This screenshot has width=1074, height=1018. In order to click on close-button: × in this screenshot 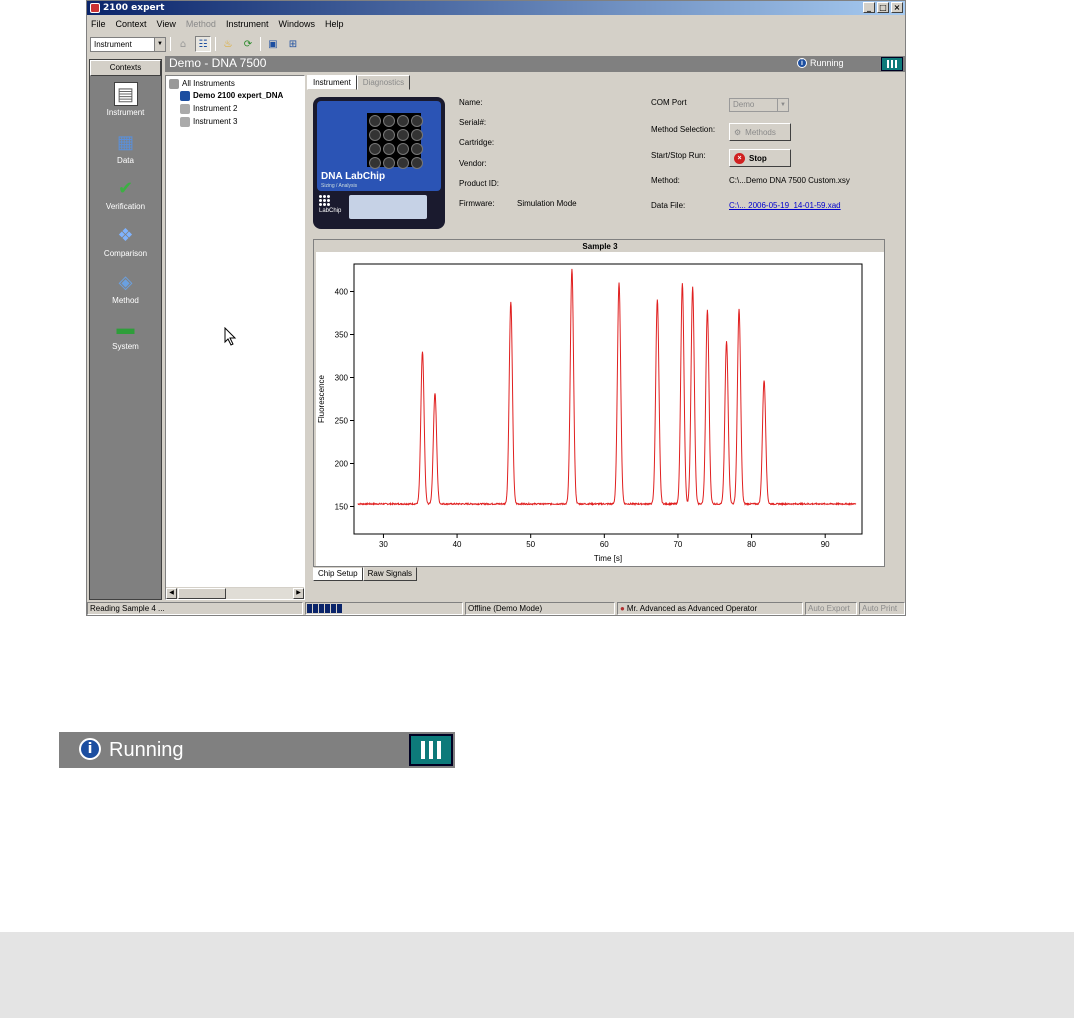, I will do `click(897, 7)`.